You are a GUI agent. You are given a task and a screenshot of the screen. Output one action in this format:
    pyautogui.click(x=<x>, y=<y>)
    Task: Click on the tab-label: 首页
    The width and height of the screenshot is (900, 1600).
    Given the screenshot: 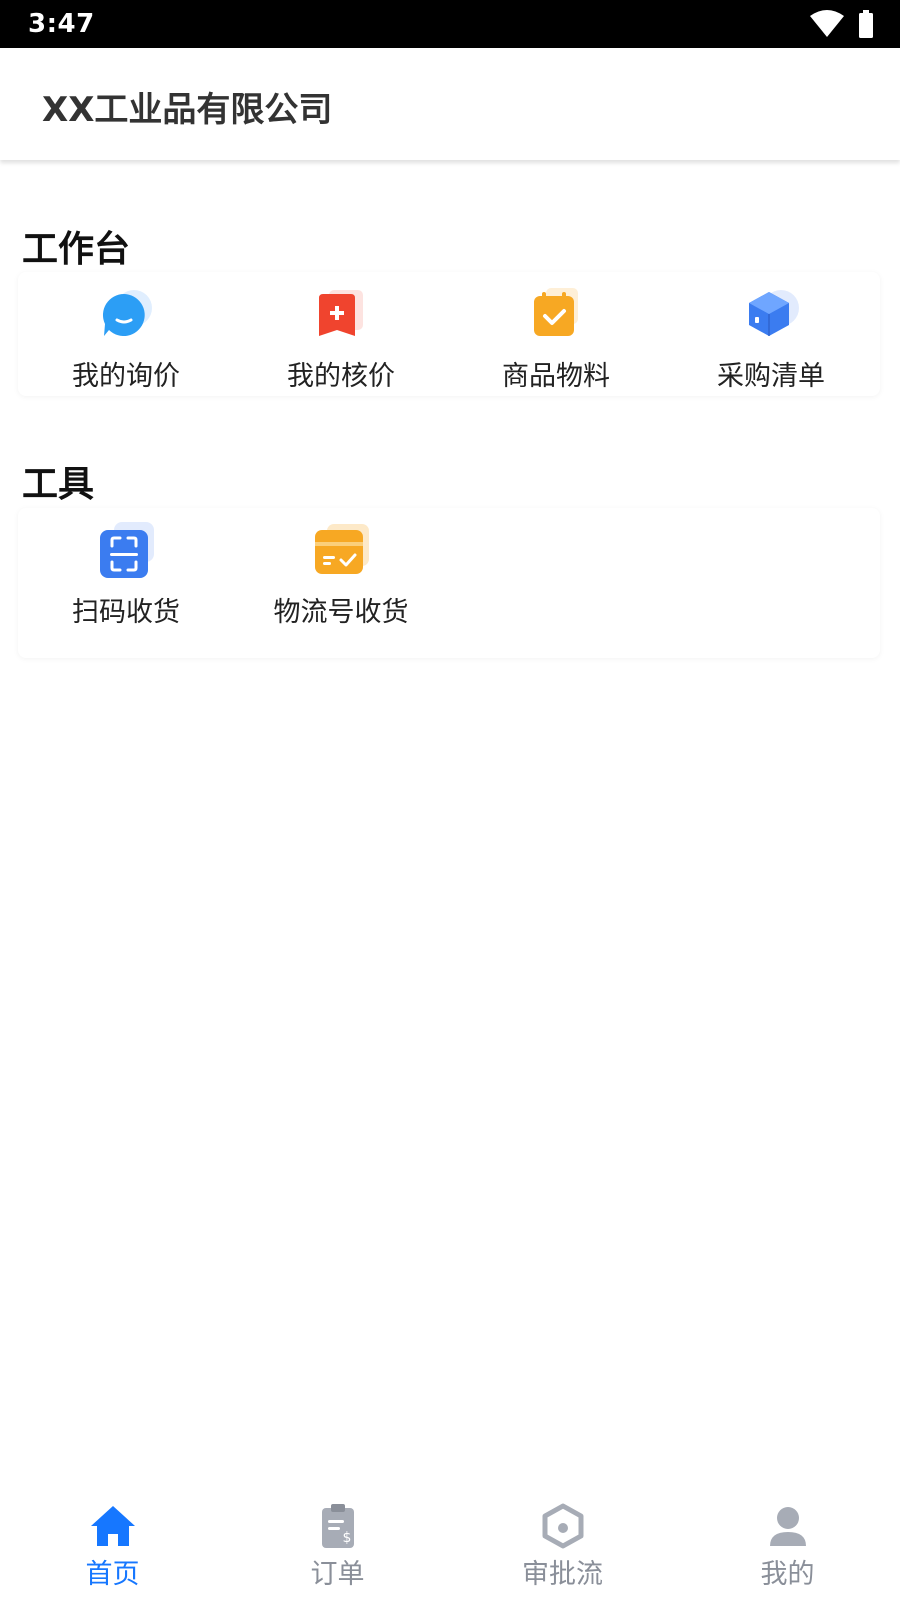 What is the action you would take?
    pyautogui.click(x=112, y=1574)
    